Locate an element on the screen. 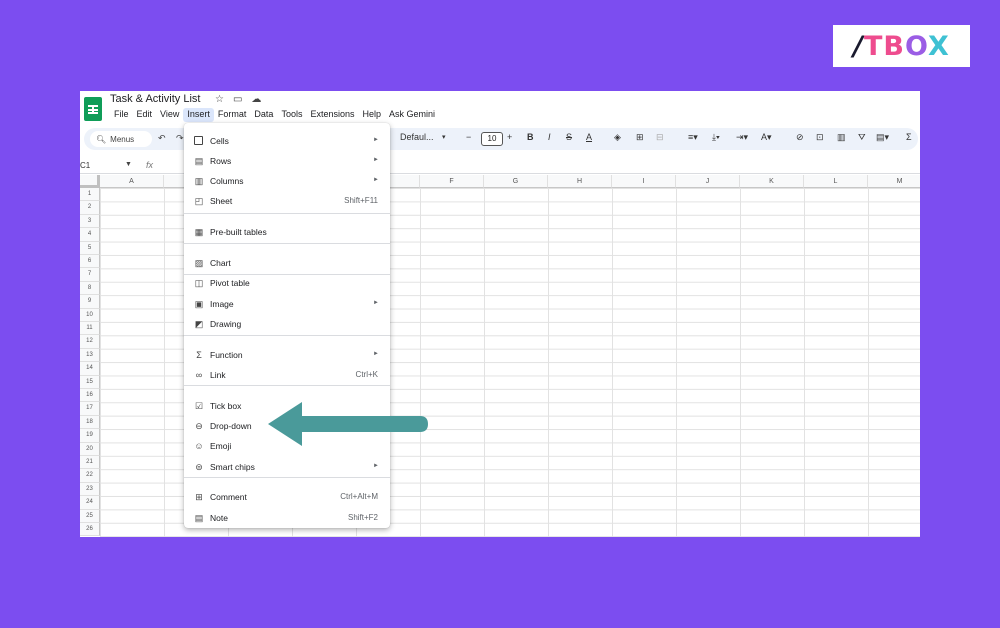 Image resolution: width=1000 pixels, height=628 pixels. text-color-icon: A is located at coordinates (589, 137).